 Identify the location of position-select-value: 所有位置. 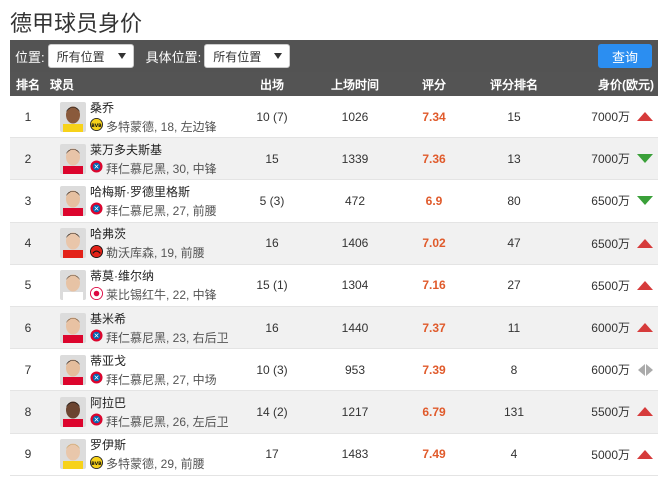
(80, 56).